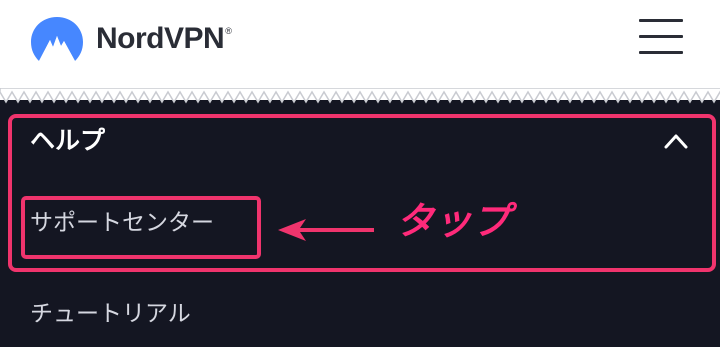 This screenshot has height=347, width=720. What do you see at coordinates (67, 141) in the screenshot?
I see `help-section-title: ヘルプ` at bounding box center [67, 141].